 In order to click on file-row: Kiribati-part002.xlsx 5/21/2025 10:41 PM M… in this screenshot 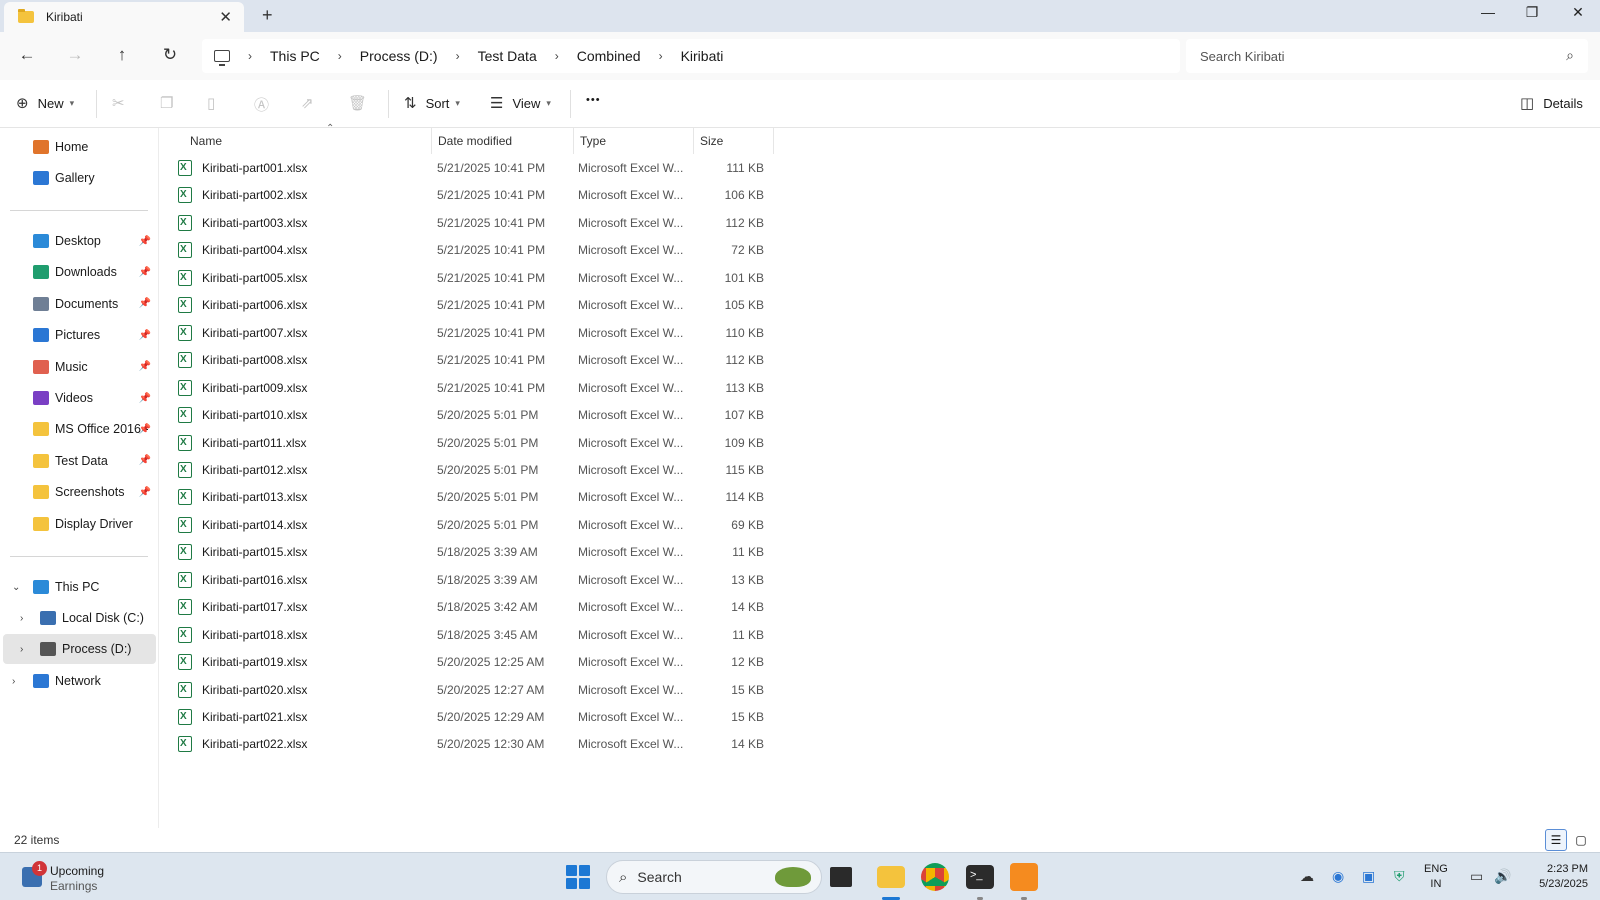, I will do `click(554, 196)`.